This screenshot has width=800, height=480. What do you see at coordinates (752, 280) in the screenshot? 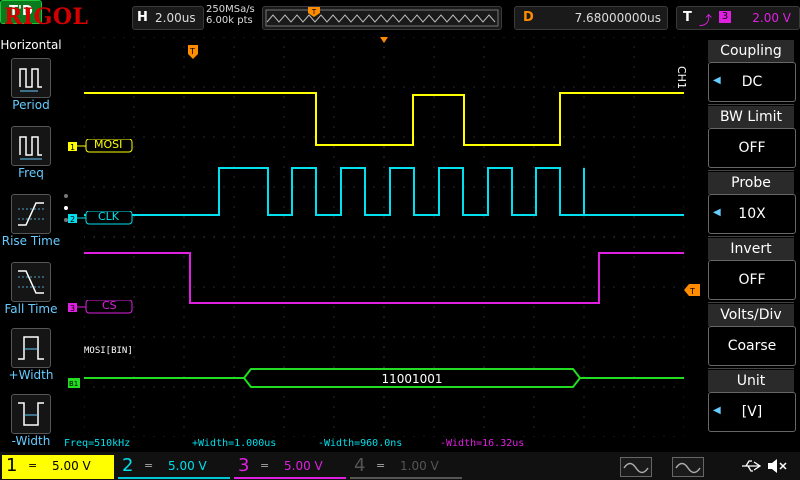
I see `invert-softkey: OFF` at bounding box center [752, 280].